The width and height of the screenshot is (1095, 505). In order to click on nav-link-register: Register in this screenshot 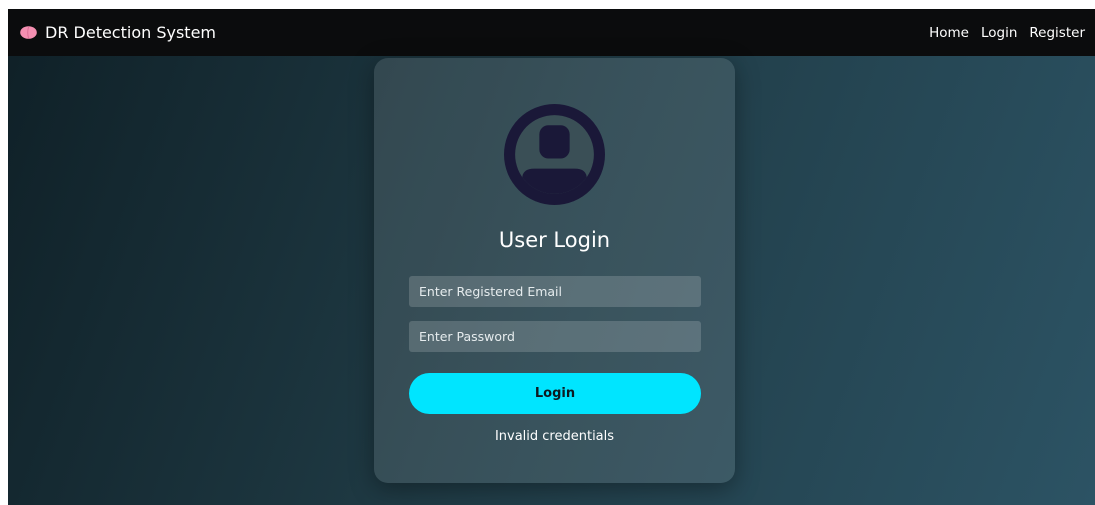, I will do `click(1057, 33)`.